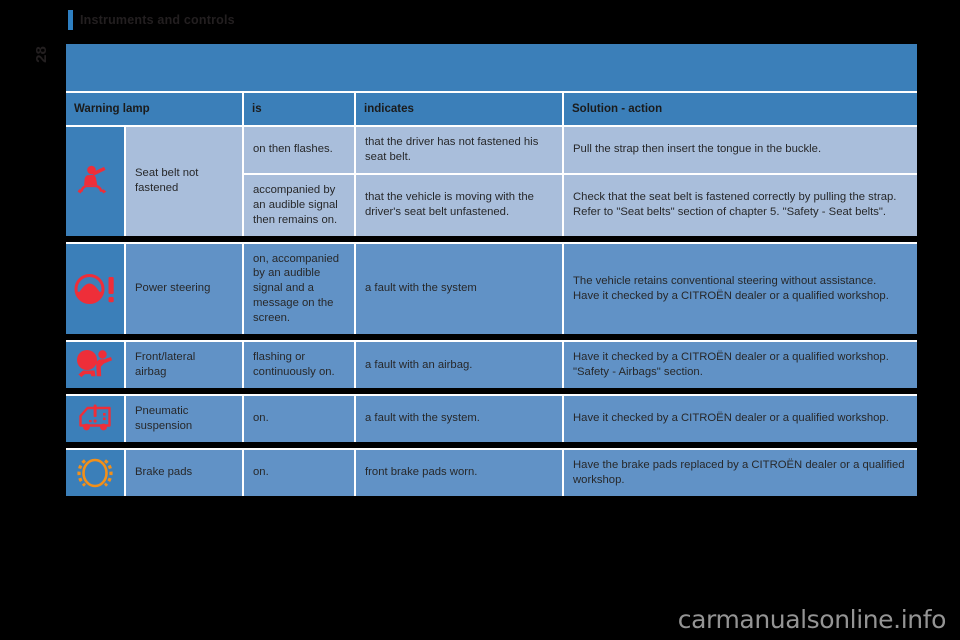 This screenshot has height=640, width=960. What do you see at coordinates (185, 180) in the screenshot?
I see `lamp-name: Seat belt not fastened` at bounding box center [185, 180].